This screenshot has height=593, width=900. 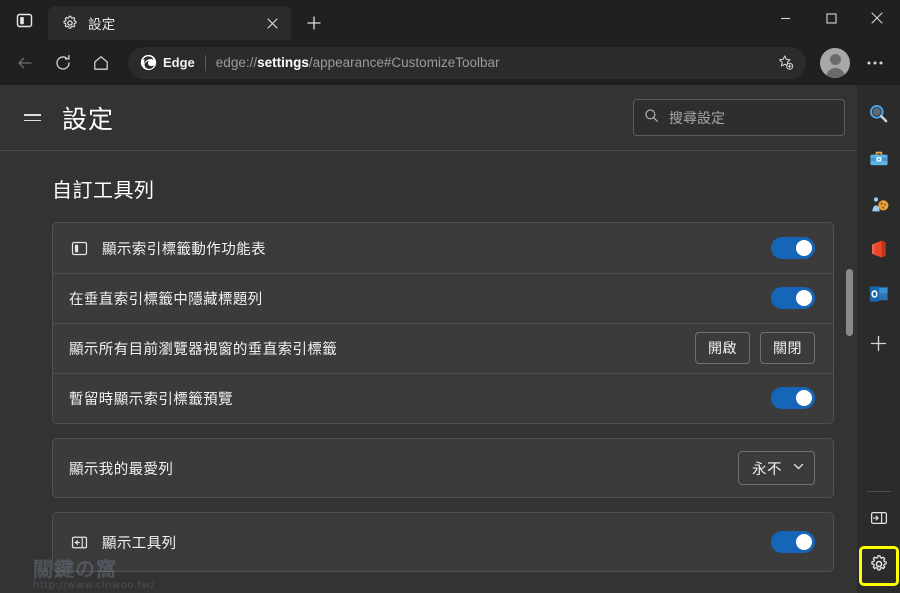 I want to click on omnibox-divider, so click(x=205, y=62).